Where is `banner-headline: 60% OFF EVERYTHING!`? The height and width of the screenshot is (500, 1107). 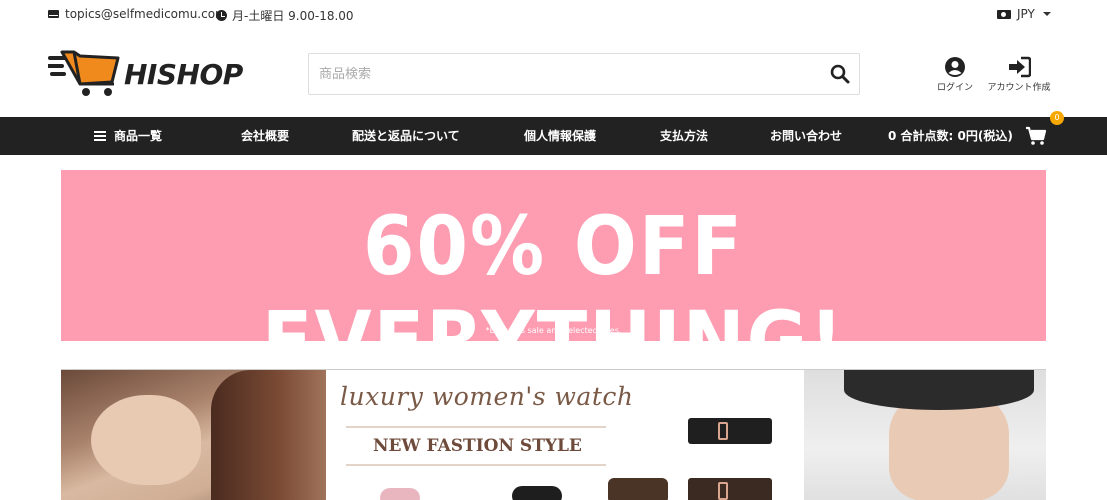 banner-headline: 60% OFF EVERYTHING! is located at coordinates (552, 270).